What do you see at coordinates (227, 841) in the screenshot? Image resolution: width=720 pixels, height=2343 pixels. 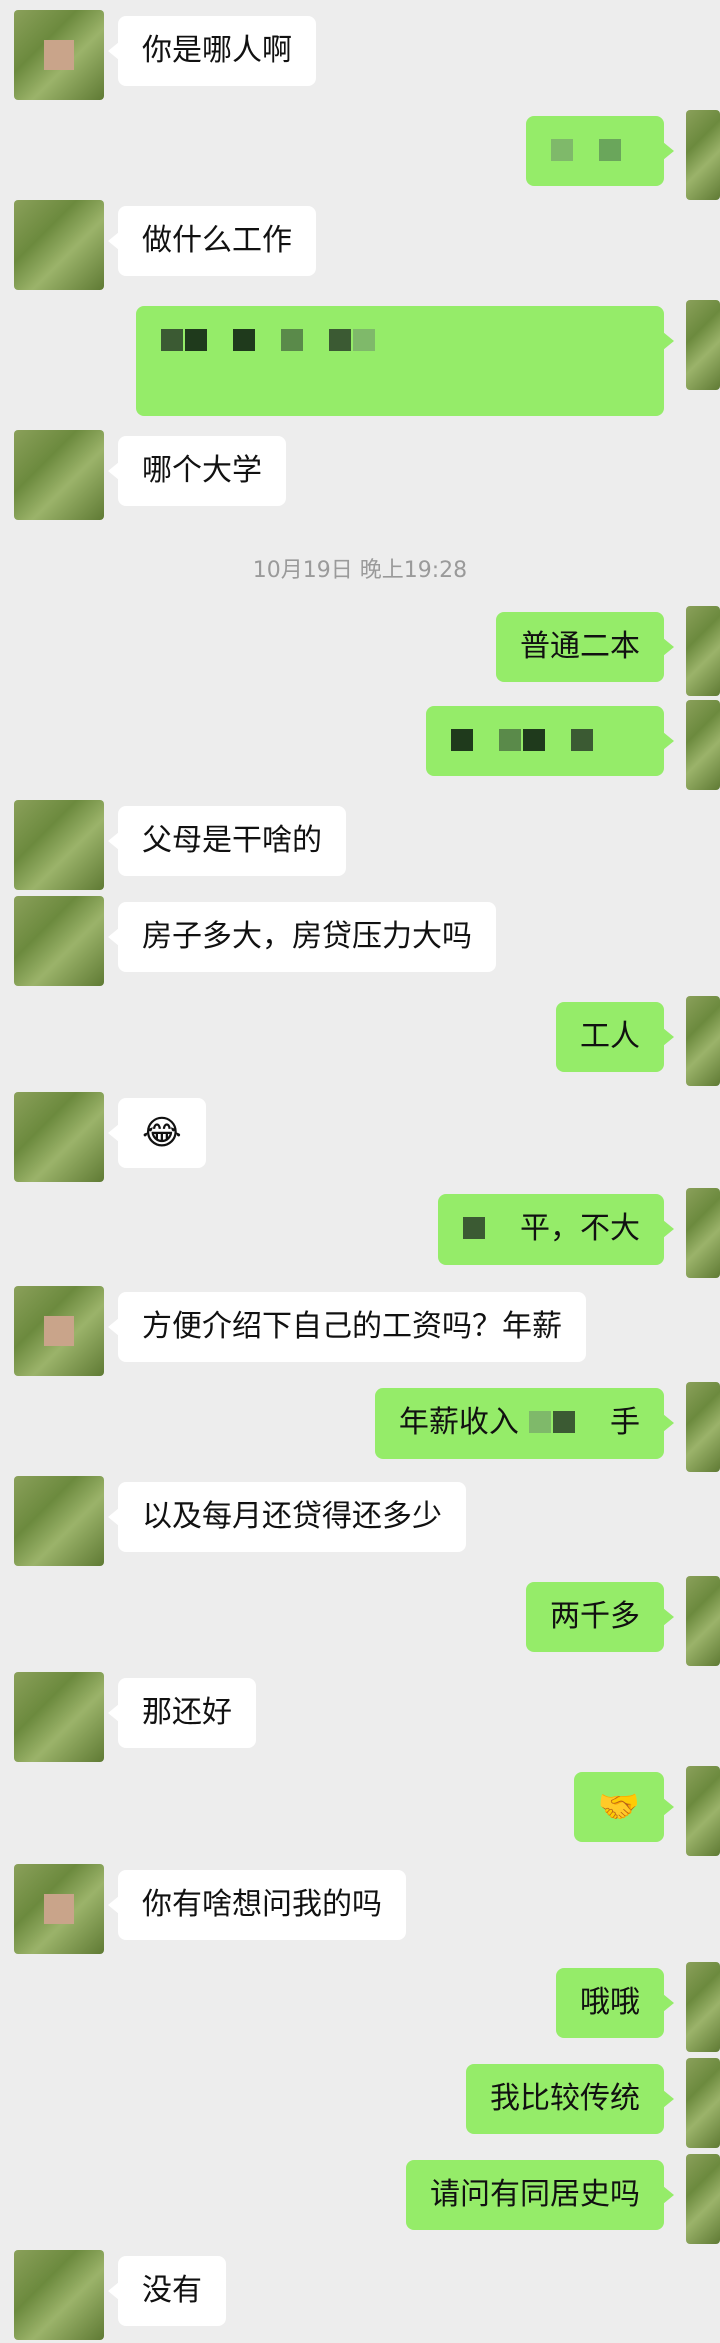 I see `message-bubble: 父母是干啥的` at bounding box center [227, 841].